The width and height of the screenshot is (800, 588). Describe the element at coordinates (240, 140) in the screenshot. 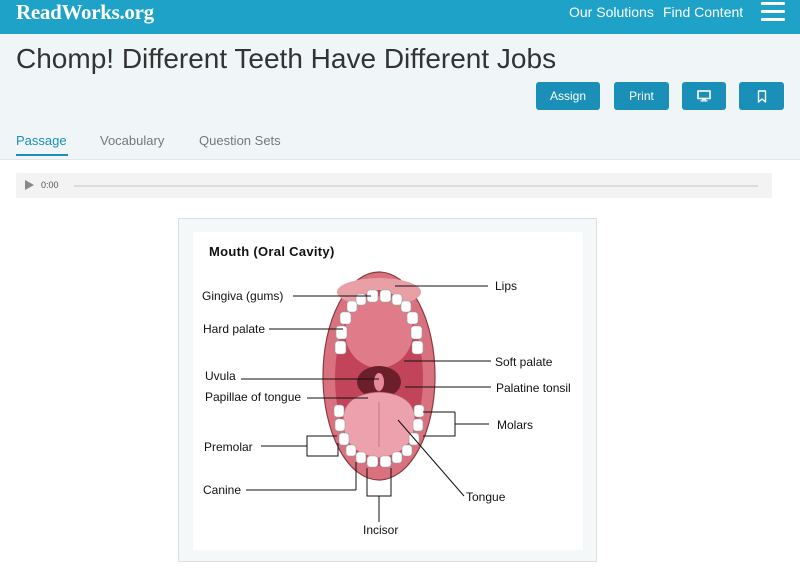

I see `tab-question-sets: Question Sets` at that location.